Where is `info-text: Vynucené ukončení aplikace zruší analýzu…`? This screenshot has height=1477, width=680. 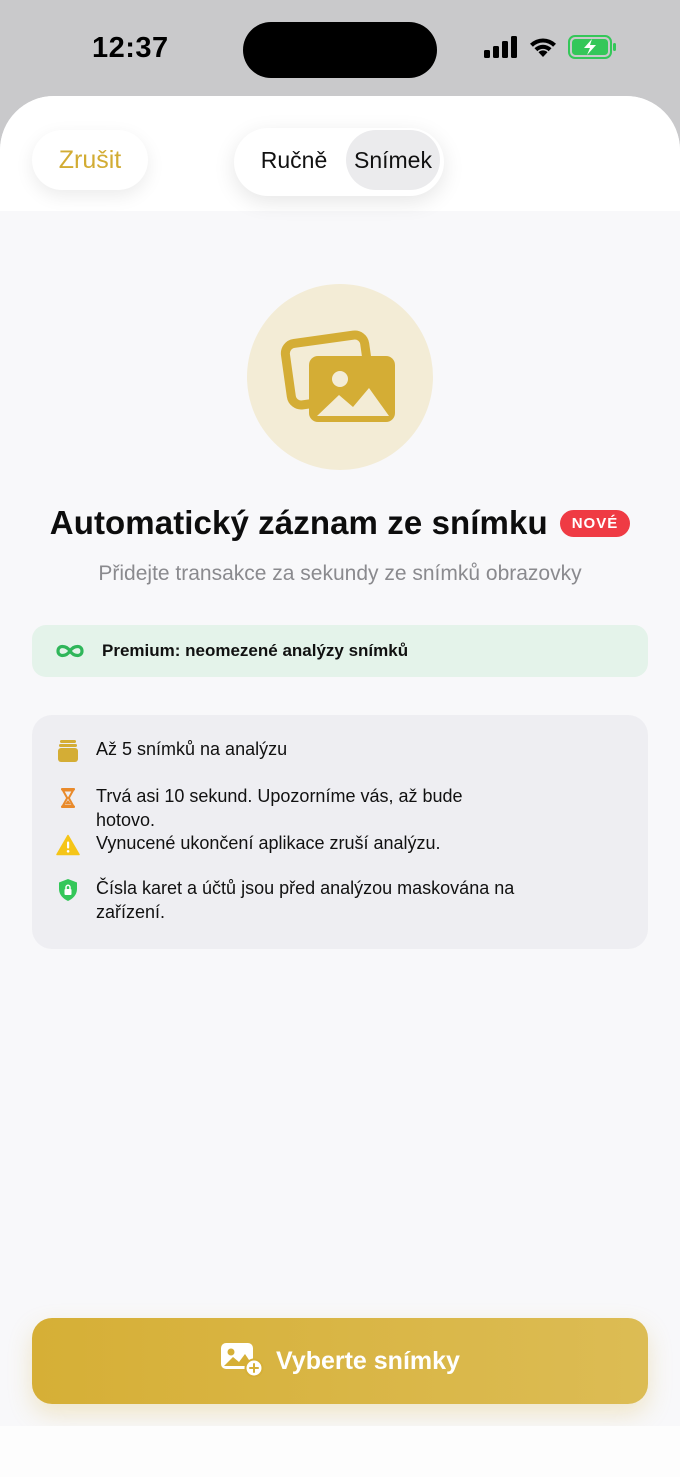
info-text: Vynucené ukončení aplikace zruší analýzu… is located at coordinates (268, 843).